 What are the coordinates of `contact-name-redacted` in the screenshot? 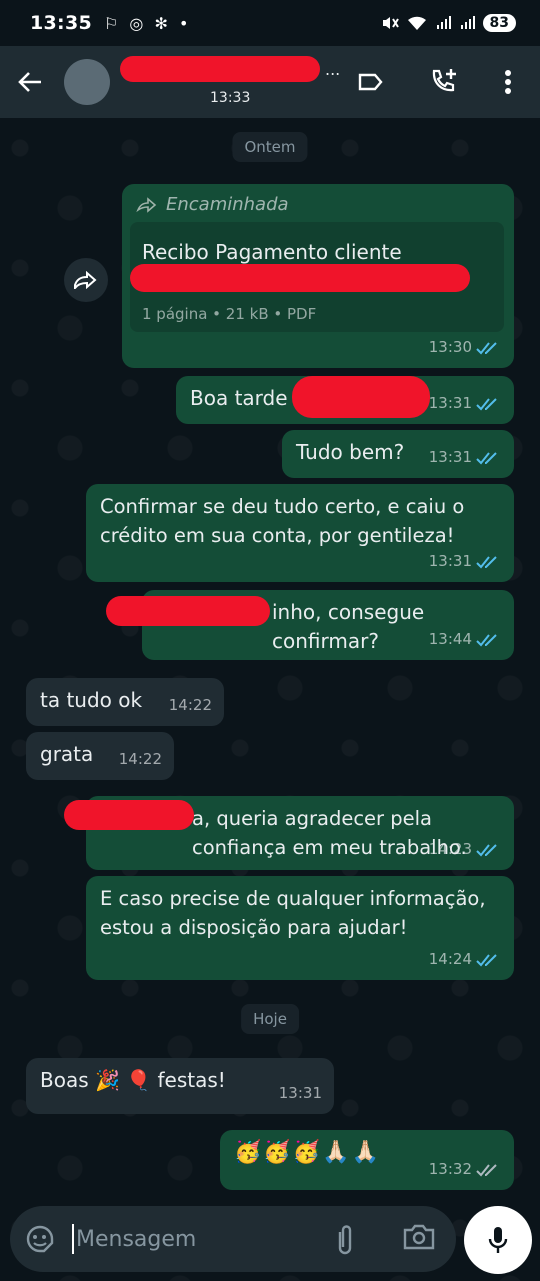 It's located at (220, 69).